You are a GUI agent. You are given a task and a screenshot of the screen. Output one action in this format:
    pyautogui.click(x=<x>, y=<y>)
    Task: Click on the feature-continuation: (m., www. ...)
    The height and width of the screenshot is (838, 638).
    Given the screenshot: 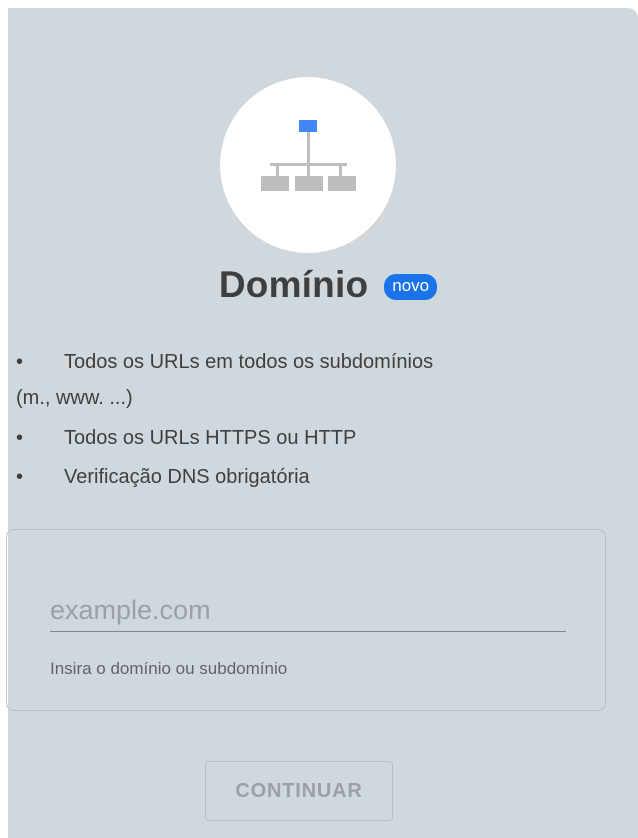 What is the action you would take?
    pyautogui.click(x=74, y=398)
    